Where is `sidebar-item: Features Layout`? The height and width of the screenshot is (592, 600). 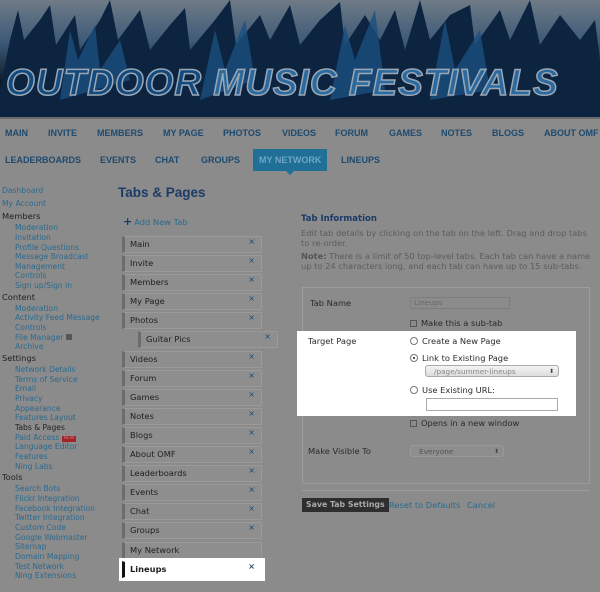
sidebar-item: Features Layout is located at coordinates (57, 418).